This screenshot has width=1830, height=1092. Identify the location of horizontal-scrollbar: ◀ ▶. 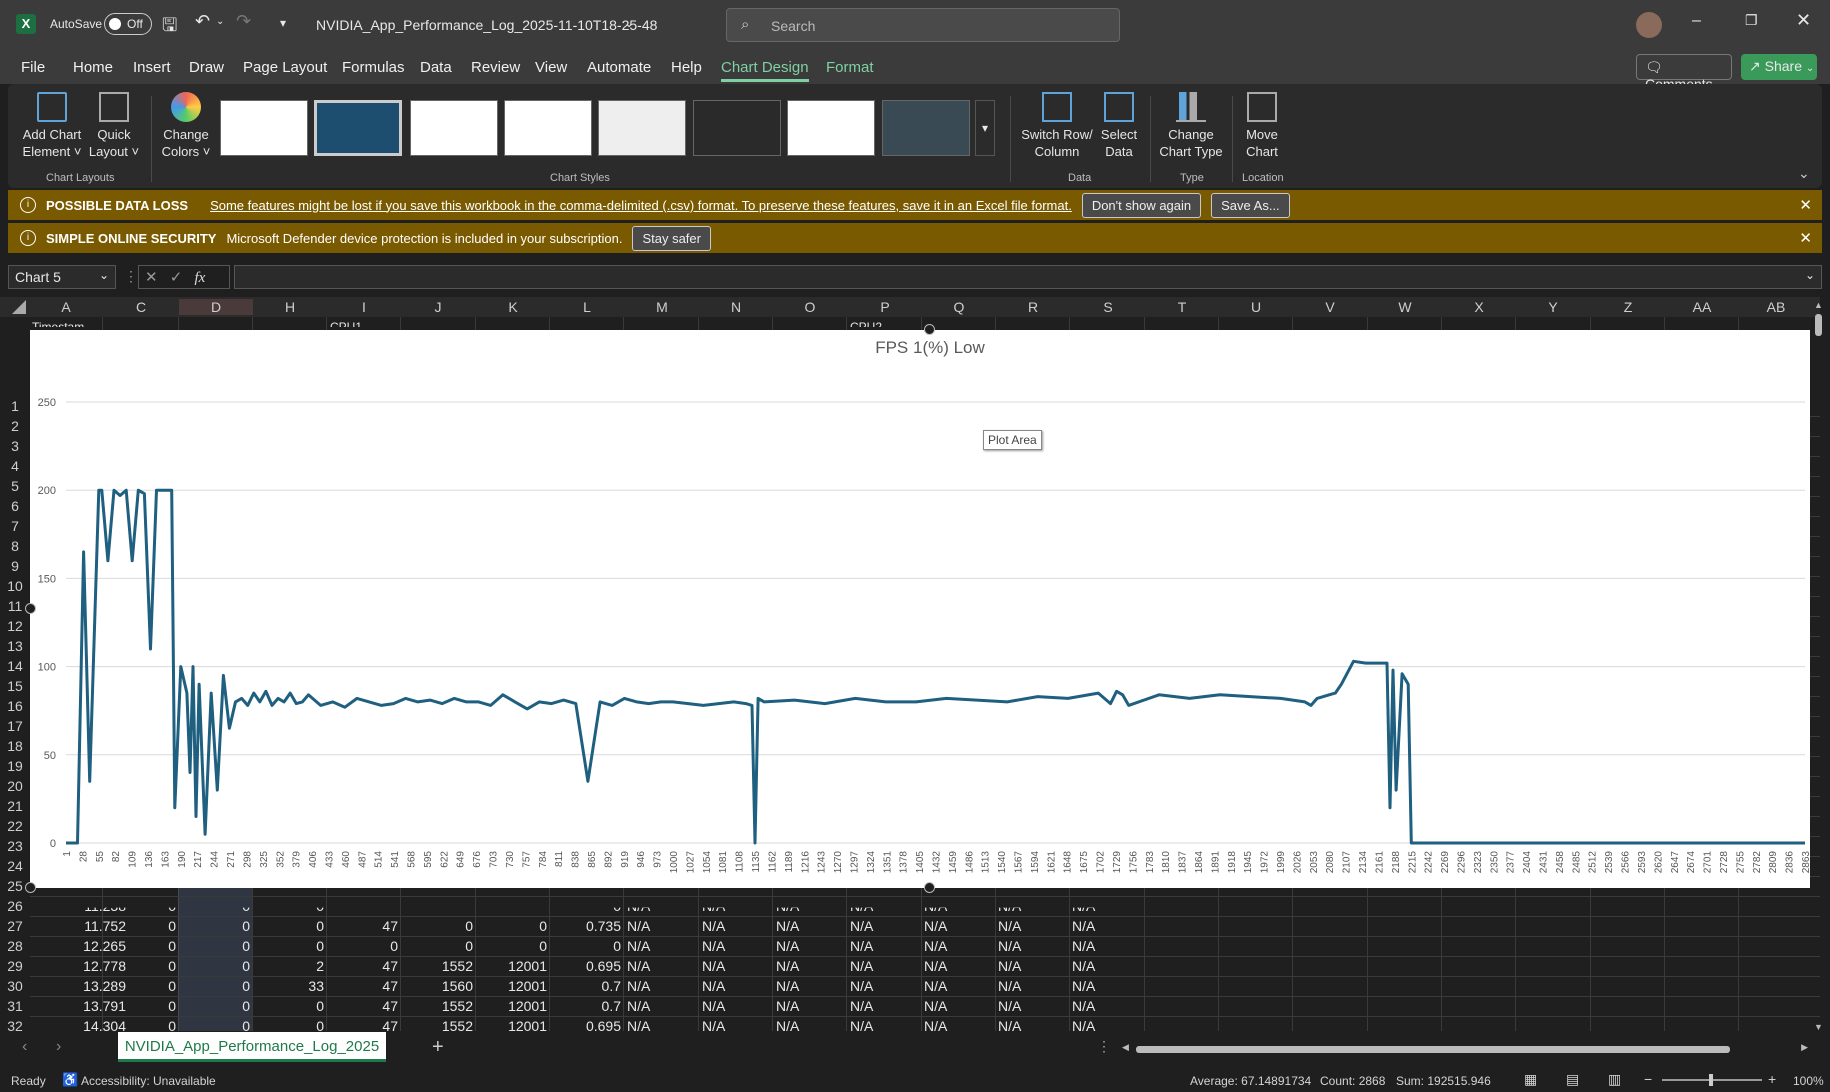
(1465, 1049).